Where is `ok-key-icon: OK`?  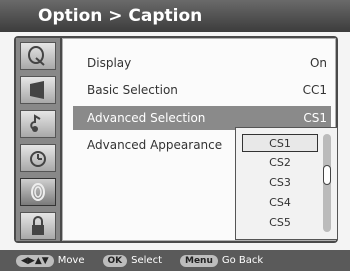
ok-key-icon: OK is located at coordinates (115, 260).